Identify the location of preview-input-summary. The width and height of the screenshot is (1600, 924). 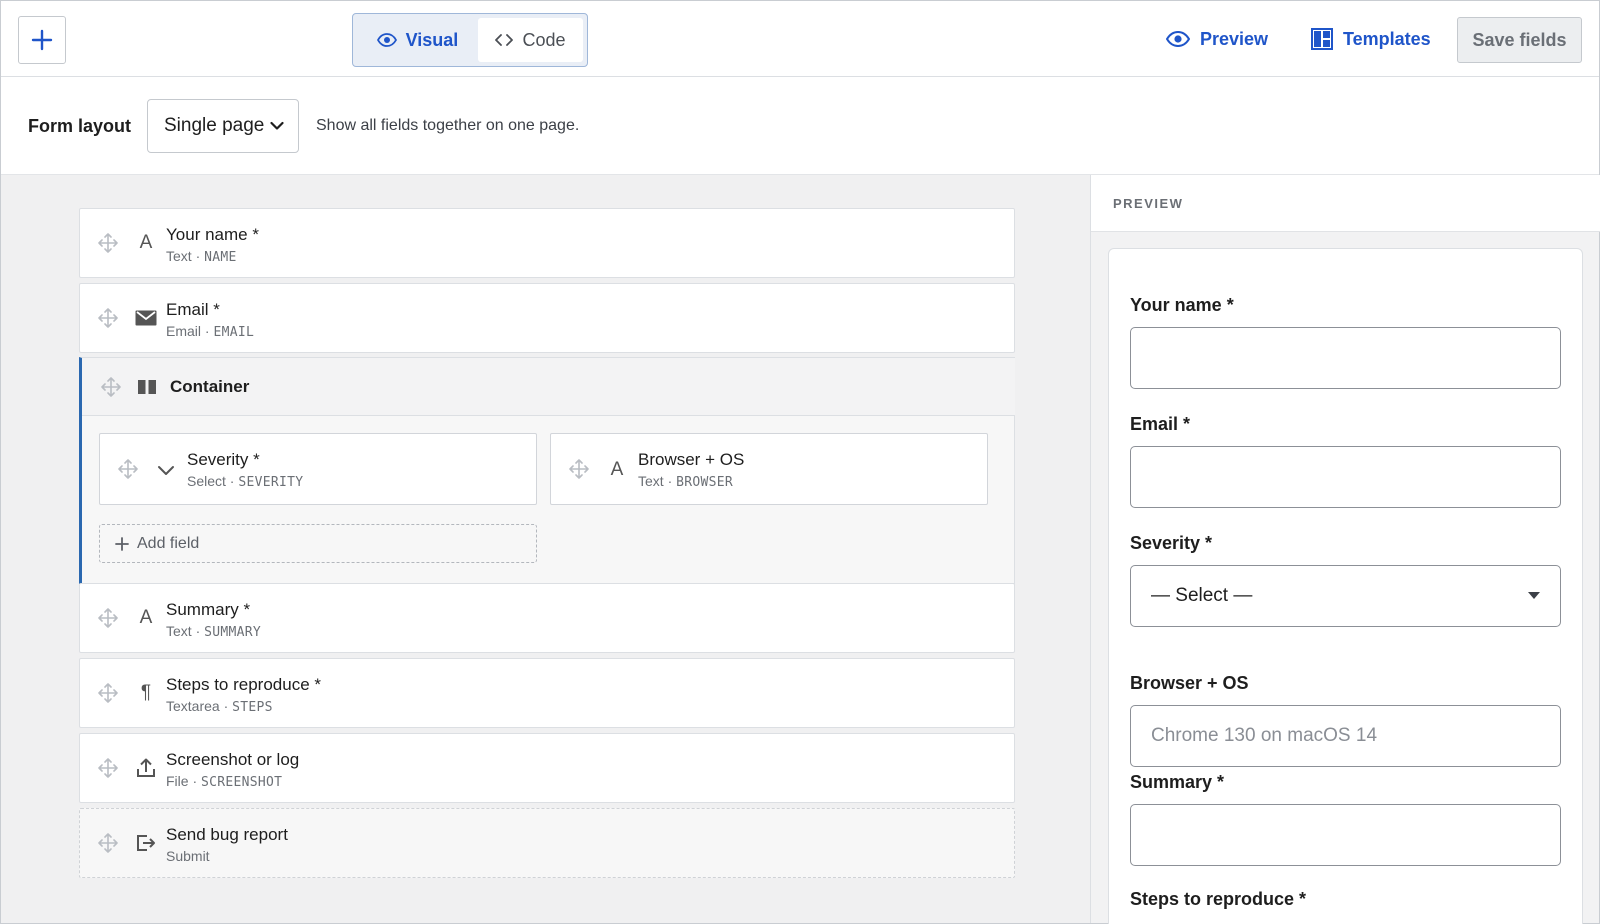
(1345, 835).